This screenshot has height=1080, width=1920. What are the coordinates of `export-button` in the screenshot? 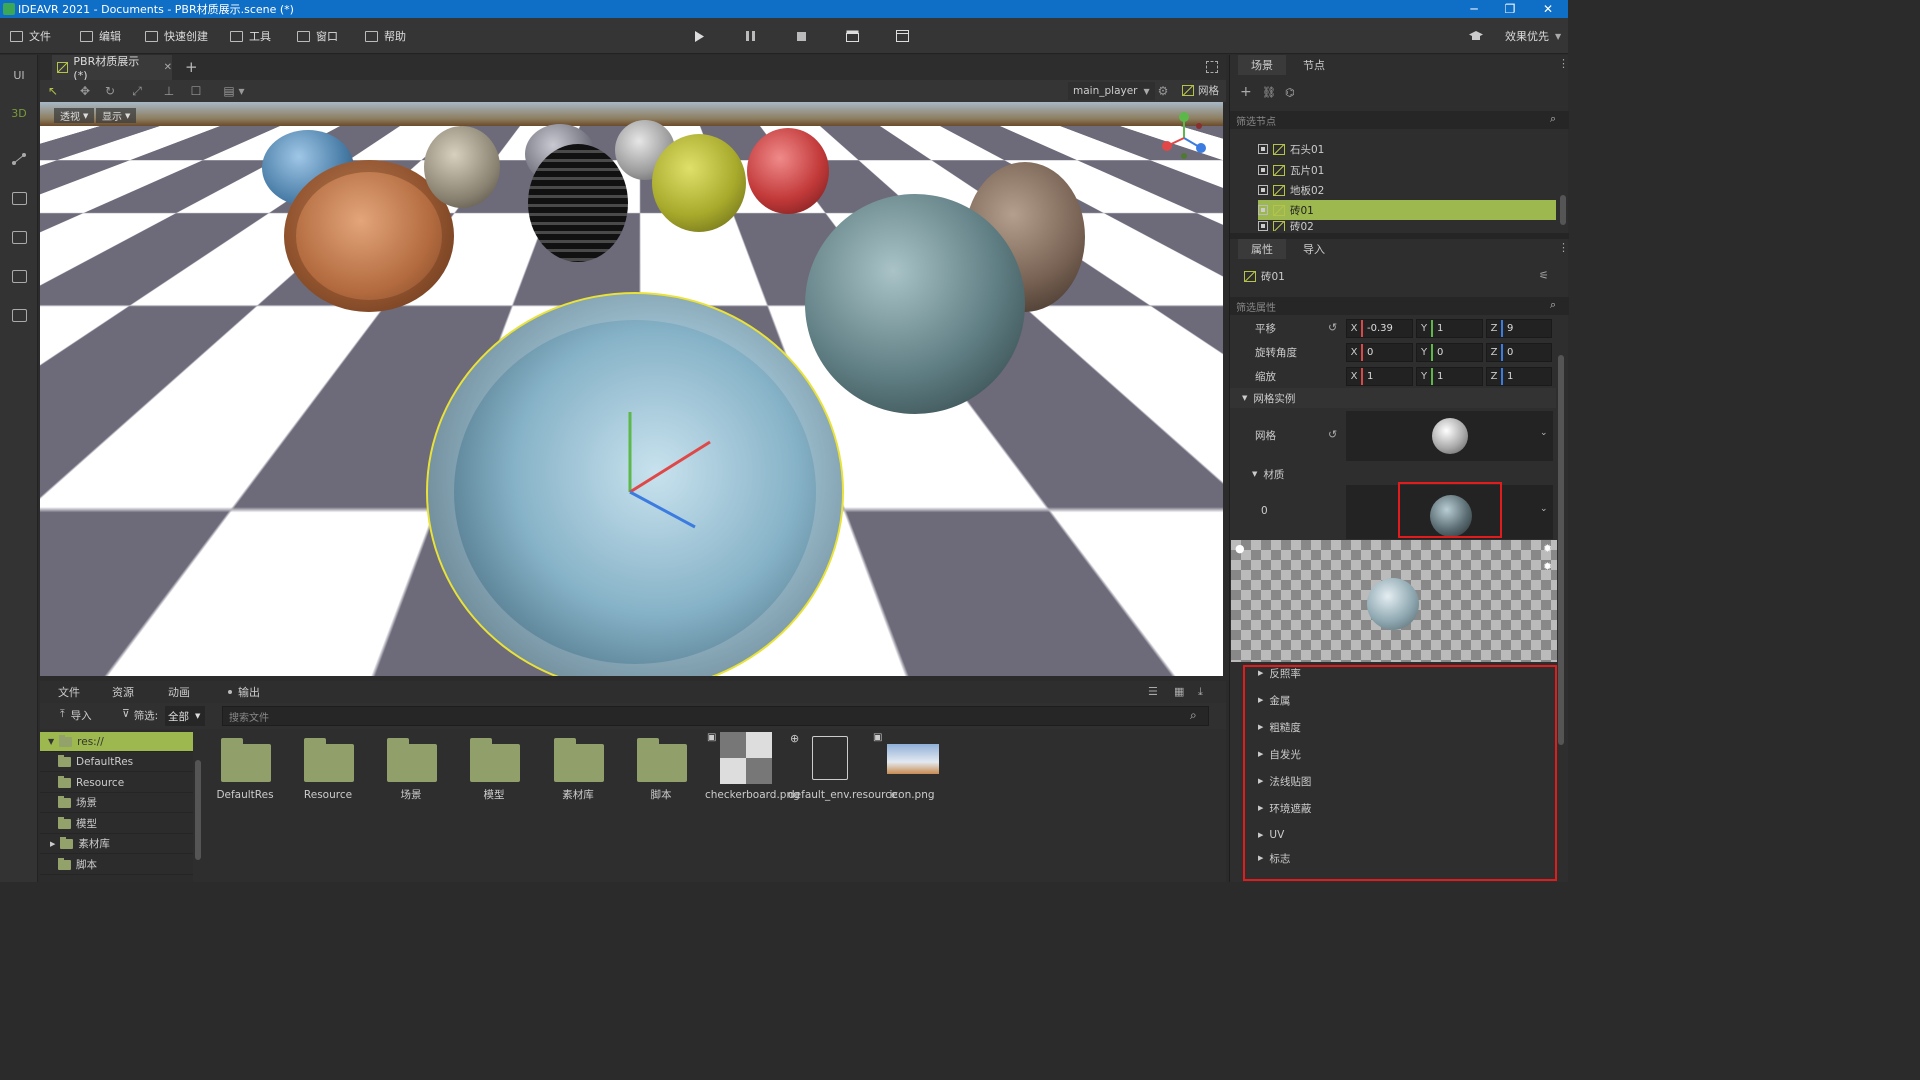 It's located at (19, 276).